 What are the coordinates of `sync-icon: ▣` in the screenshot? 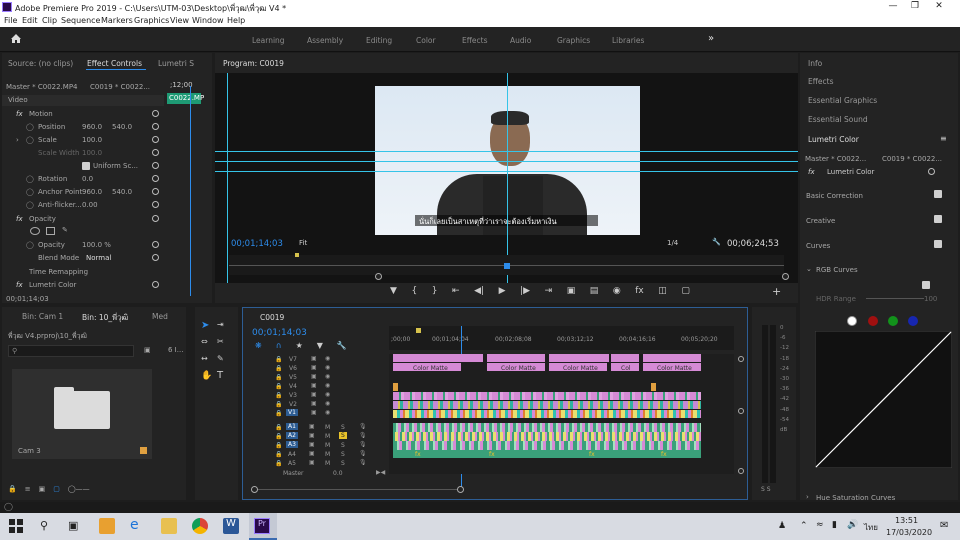 It's located at (312, 426).